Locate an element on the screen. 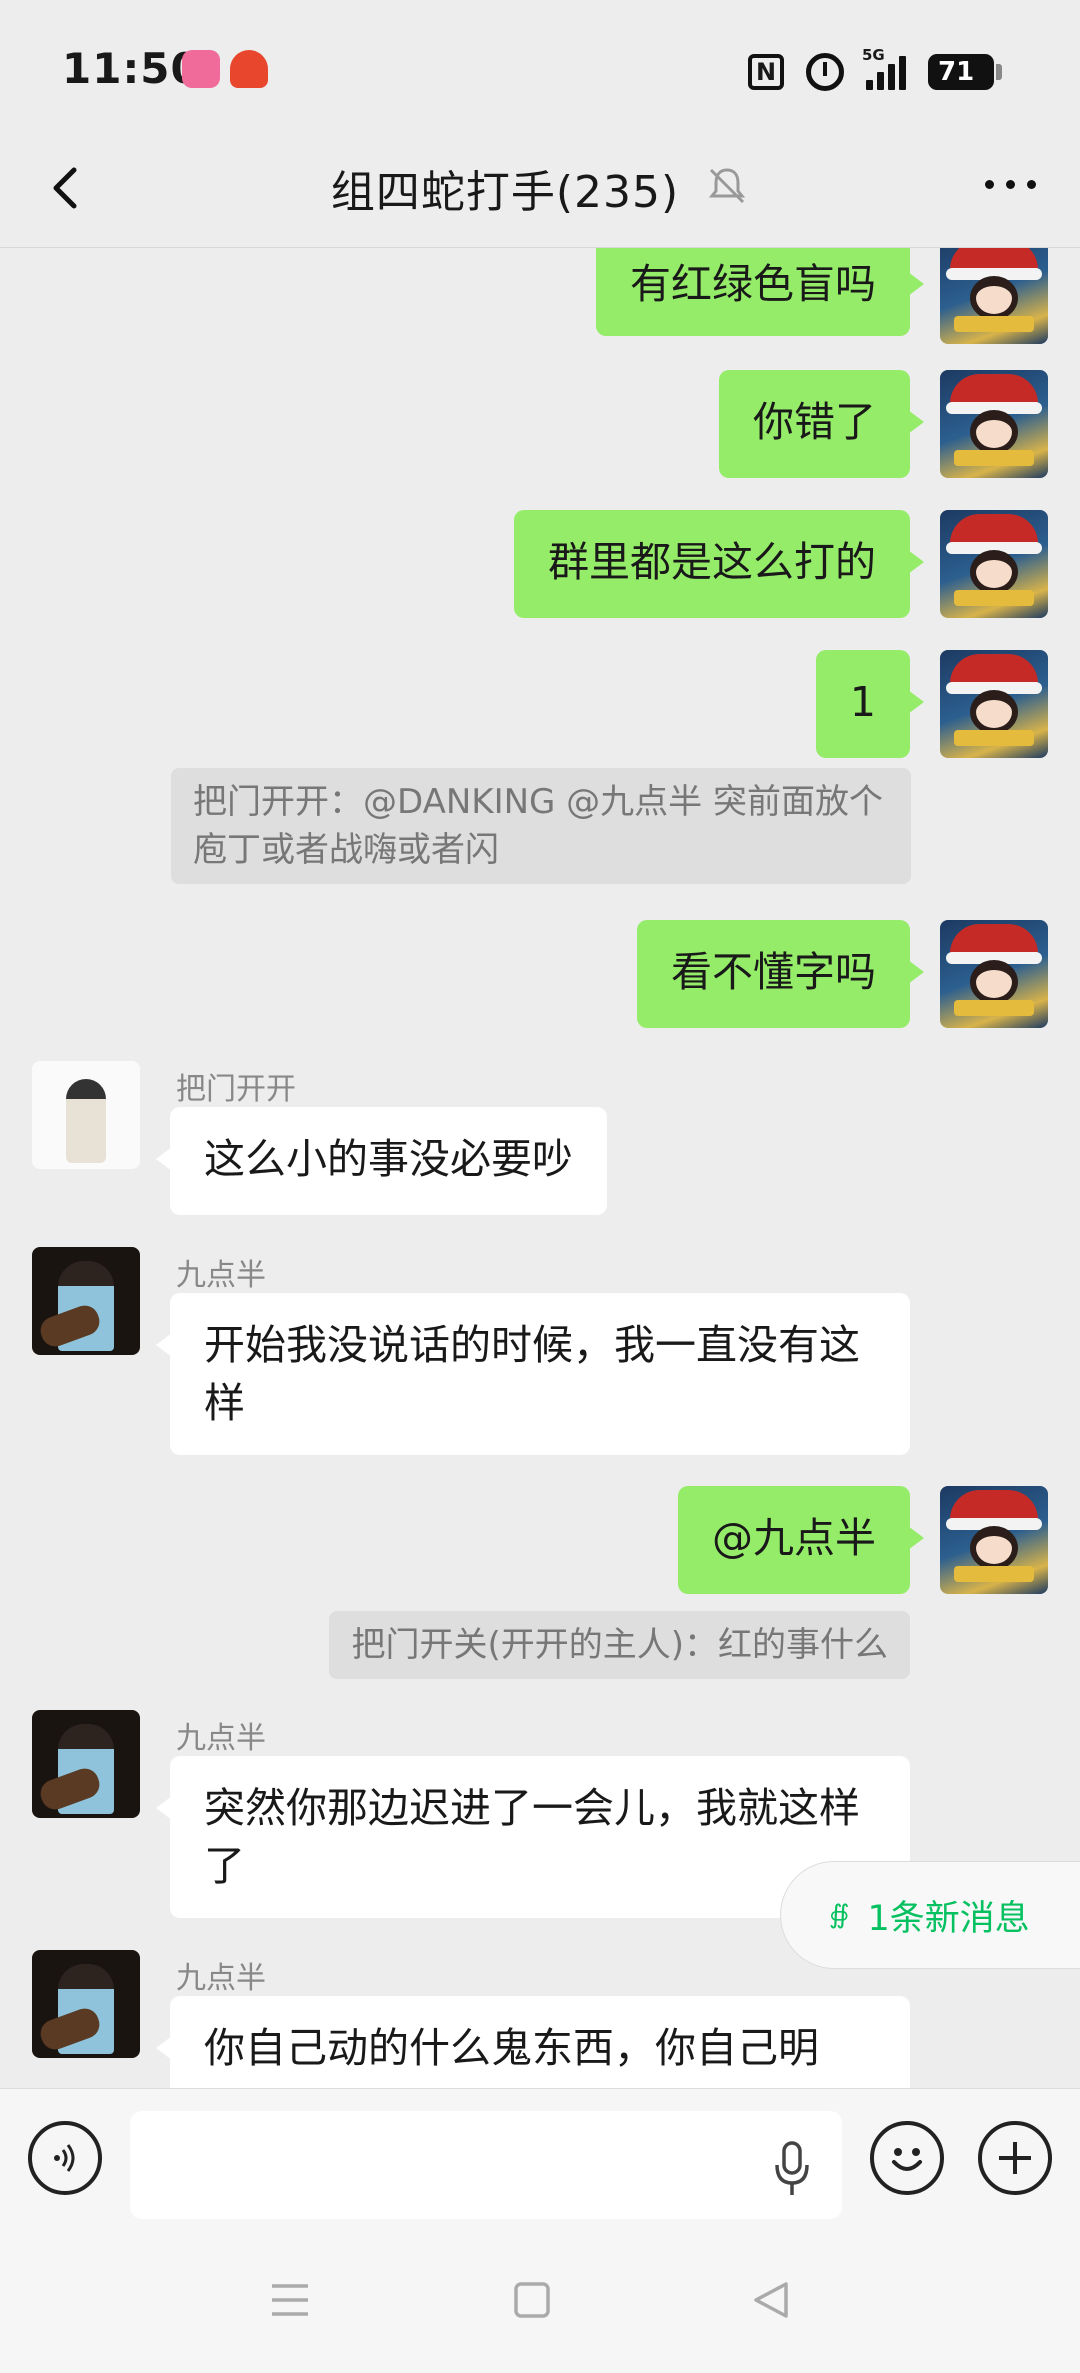 The image size is (1080, 2373). message-bubble: 群里都是这么打的 is located at coordinates (719, 564).